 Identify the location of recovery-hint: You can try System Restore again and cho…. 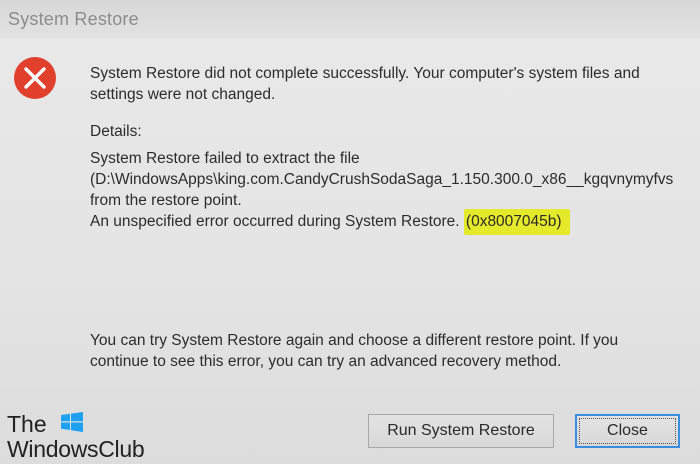
(354, 351).